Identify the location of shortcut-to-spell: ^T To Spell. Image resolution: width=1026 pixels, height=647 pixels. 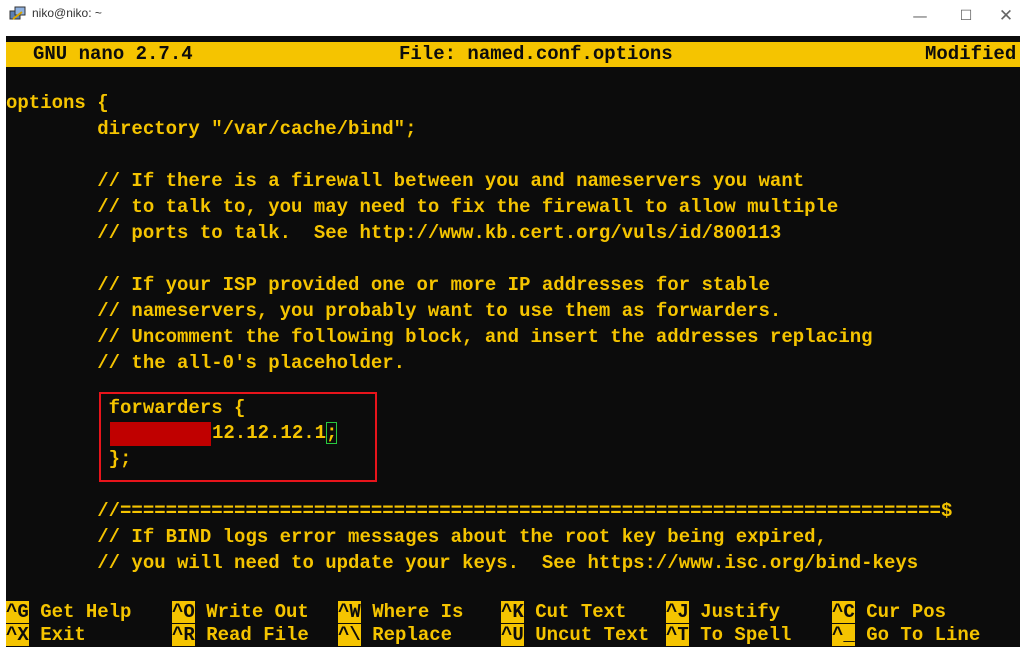
(728, 635).